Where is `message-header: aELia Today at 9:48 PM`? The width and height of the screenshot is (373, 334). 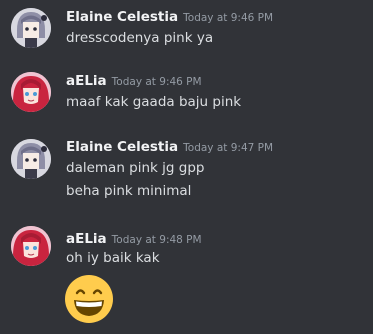
message-header: aELia Today at 9:48 PM is located at coordinates (134, 239).